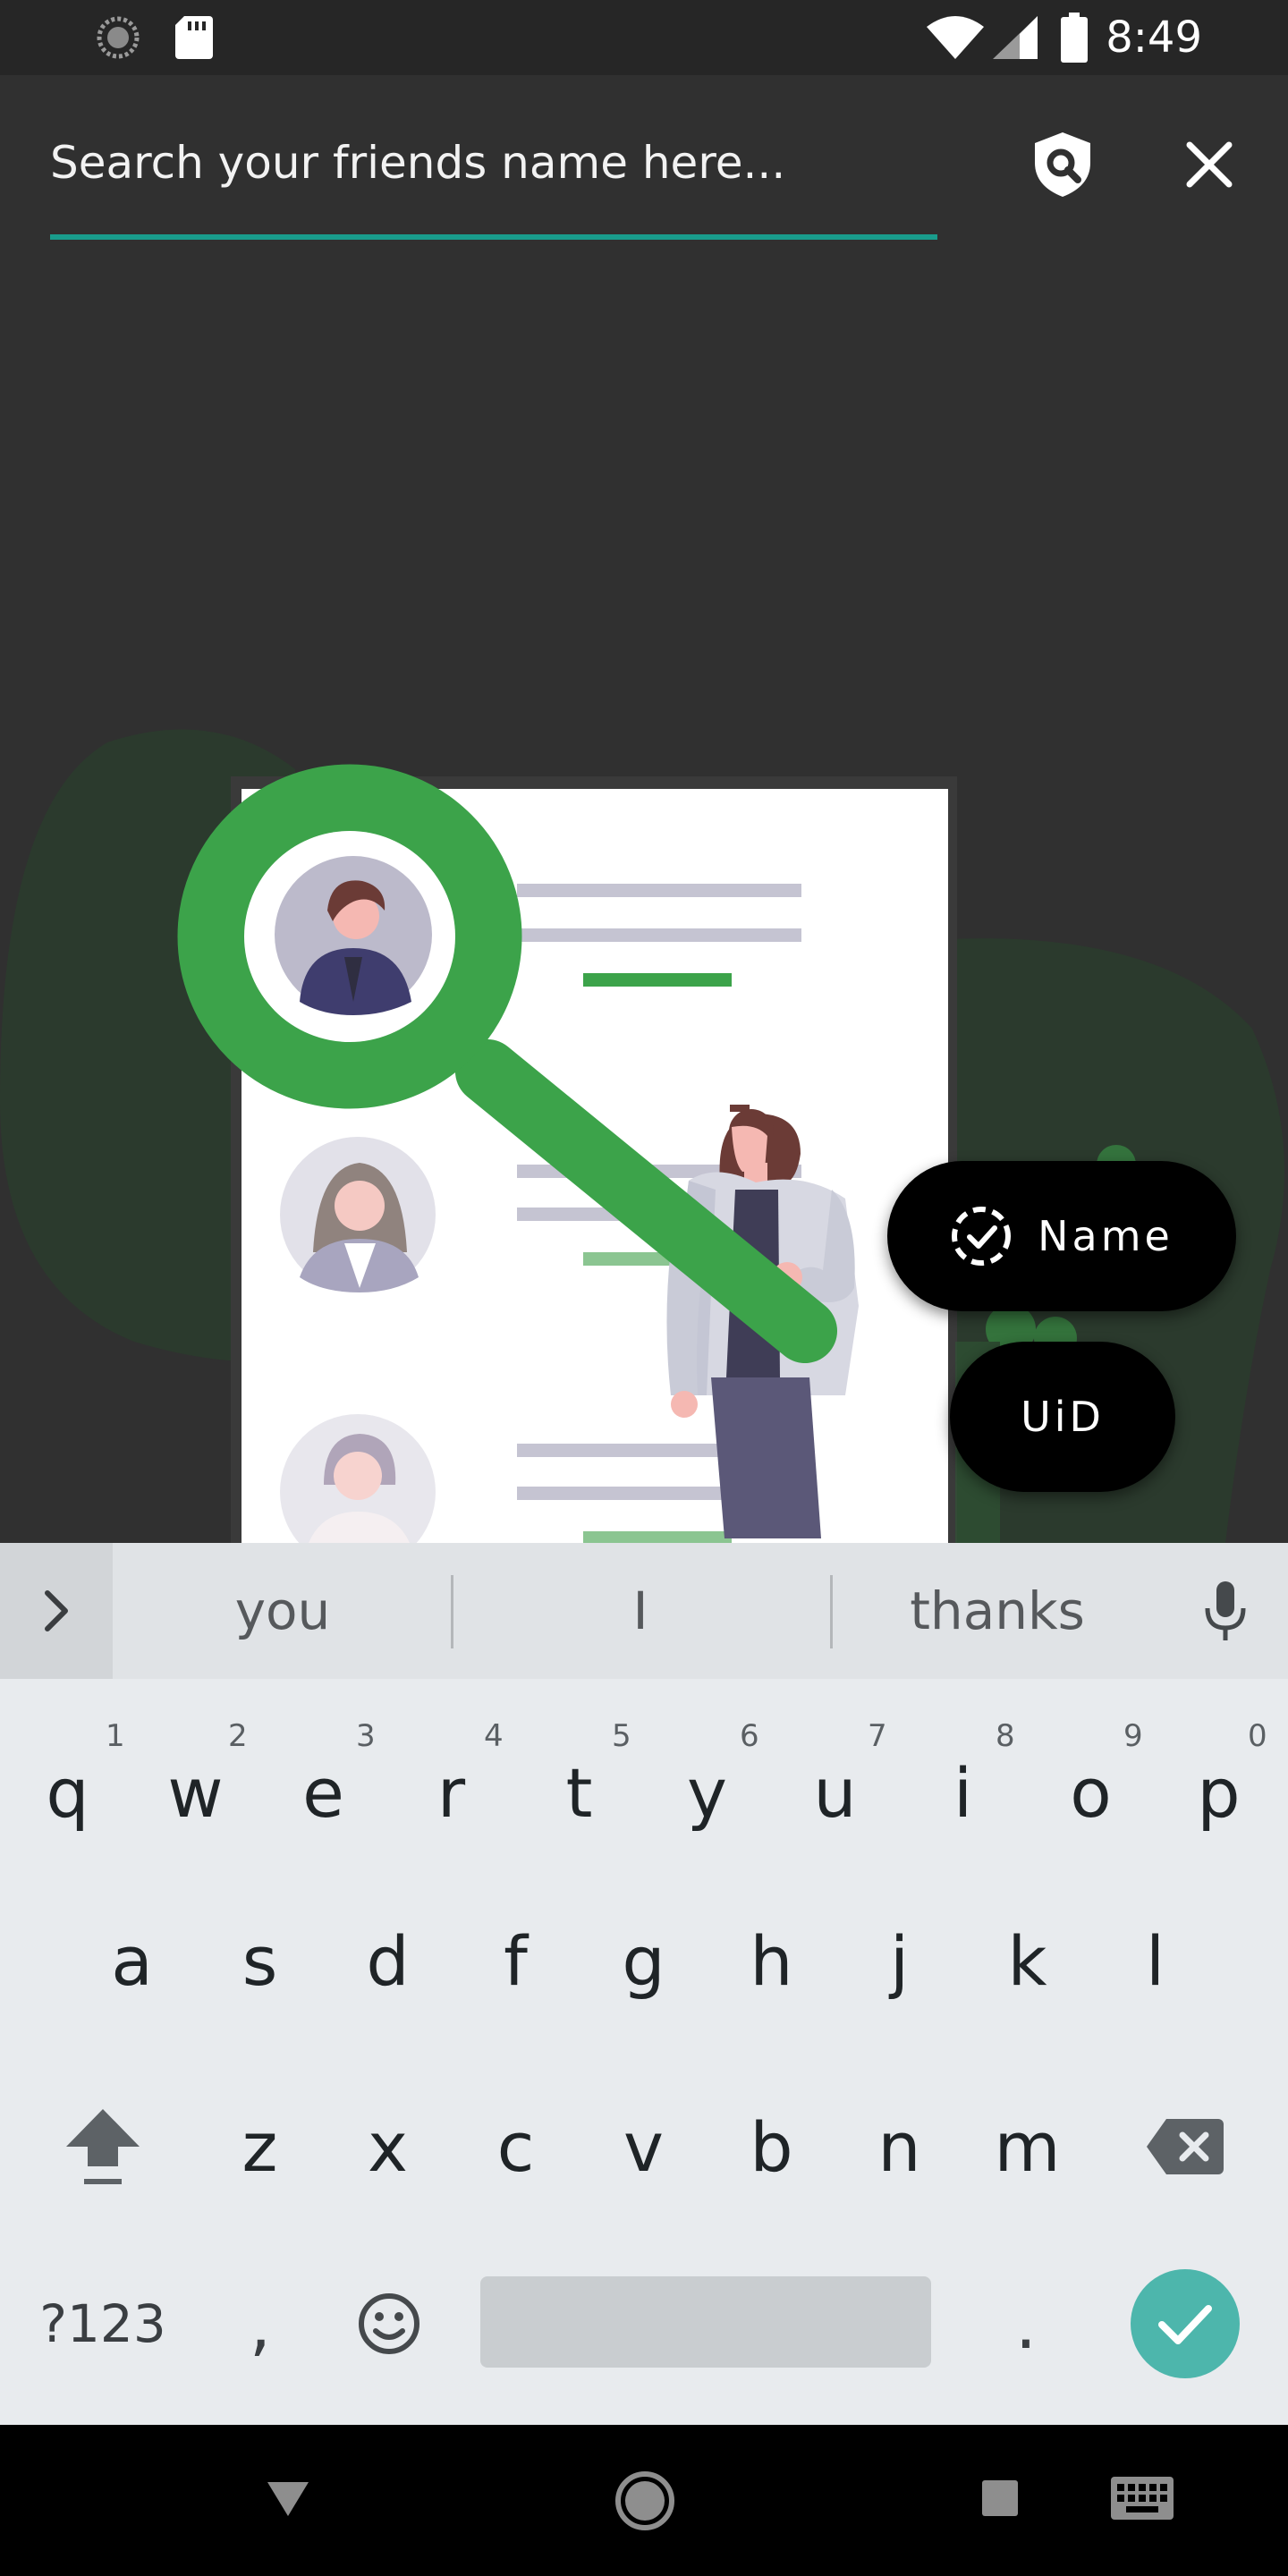 The height and width of the screenshot is (2576, 1288). Describe the element at coordinates (1257, 1736) in the screenshot. I see `key-hint: 0` at that location.